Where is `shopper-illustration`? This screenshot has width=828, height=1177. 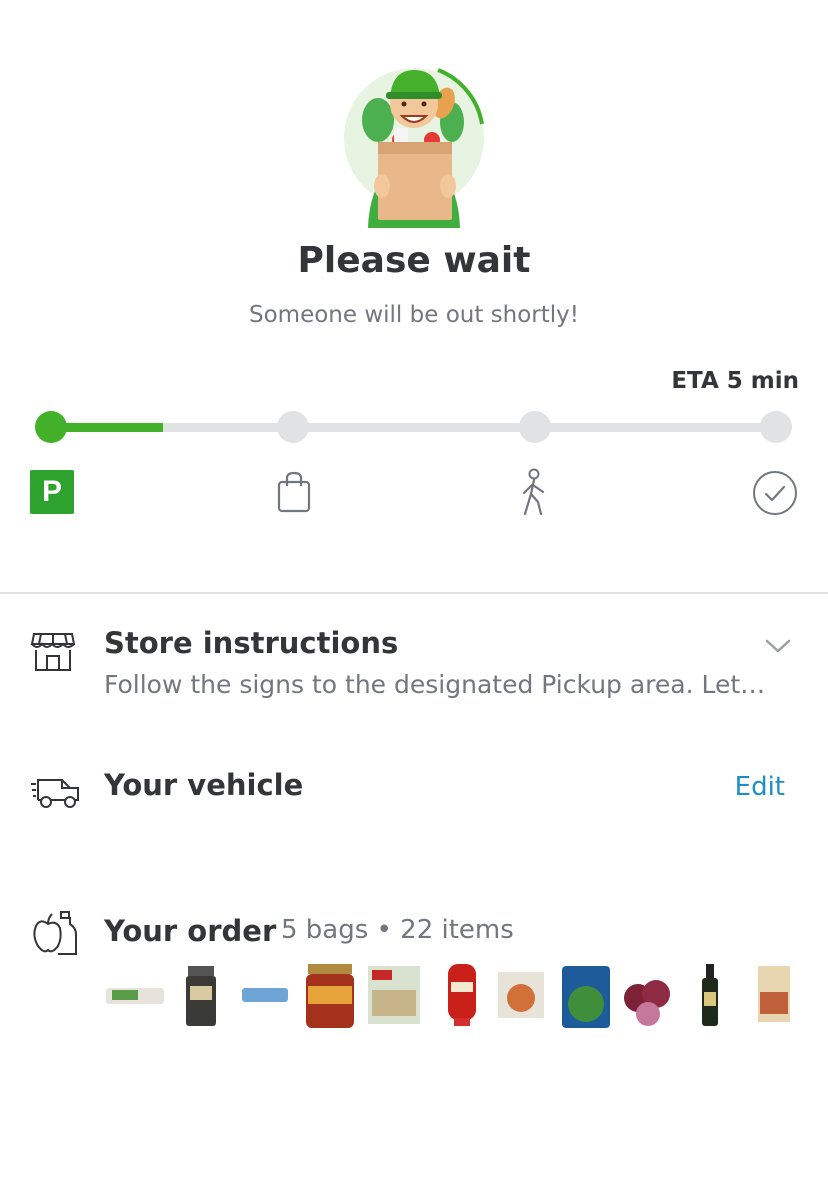 shopper-illustration is located at coordinates (414, 148).